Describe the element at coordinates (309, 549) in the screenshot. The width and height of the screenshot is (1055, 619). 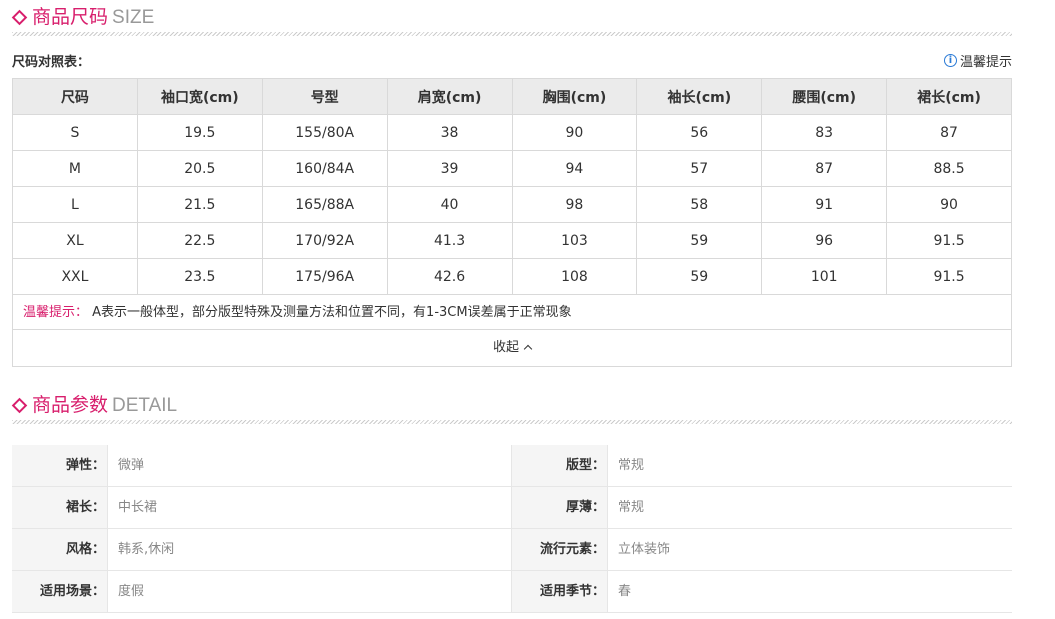
I see `param-value: 韩系,休闲` at that location.